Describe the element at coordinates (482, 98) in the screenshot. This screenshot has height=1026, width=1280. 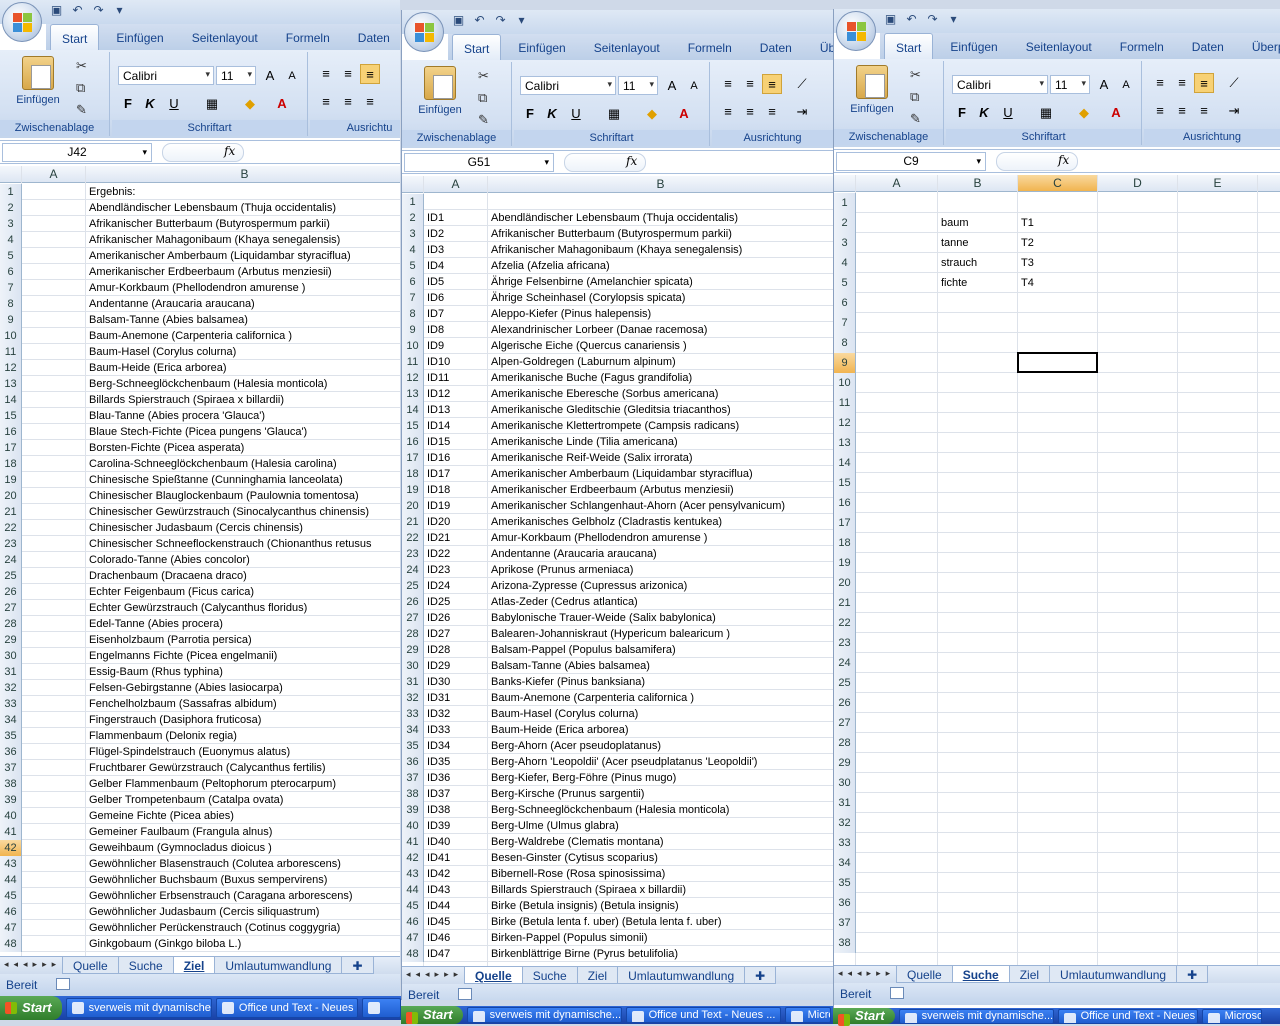
I see `copy-icon: ⧉` at that location.